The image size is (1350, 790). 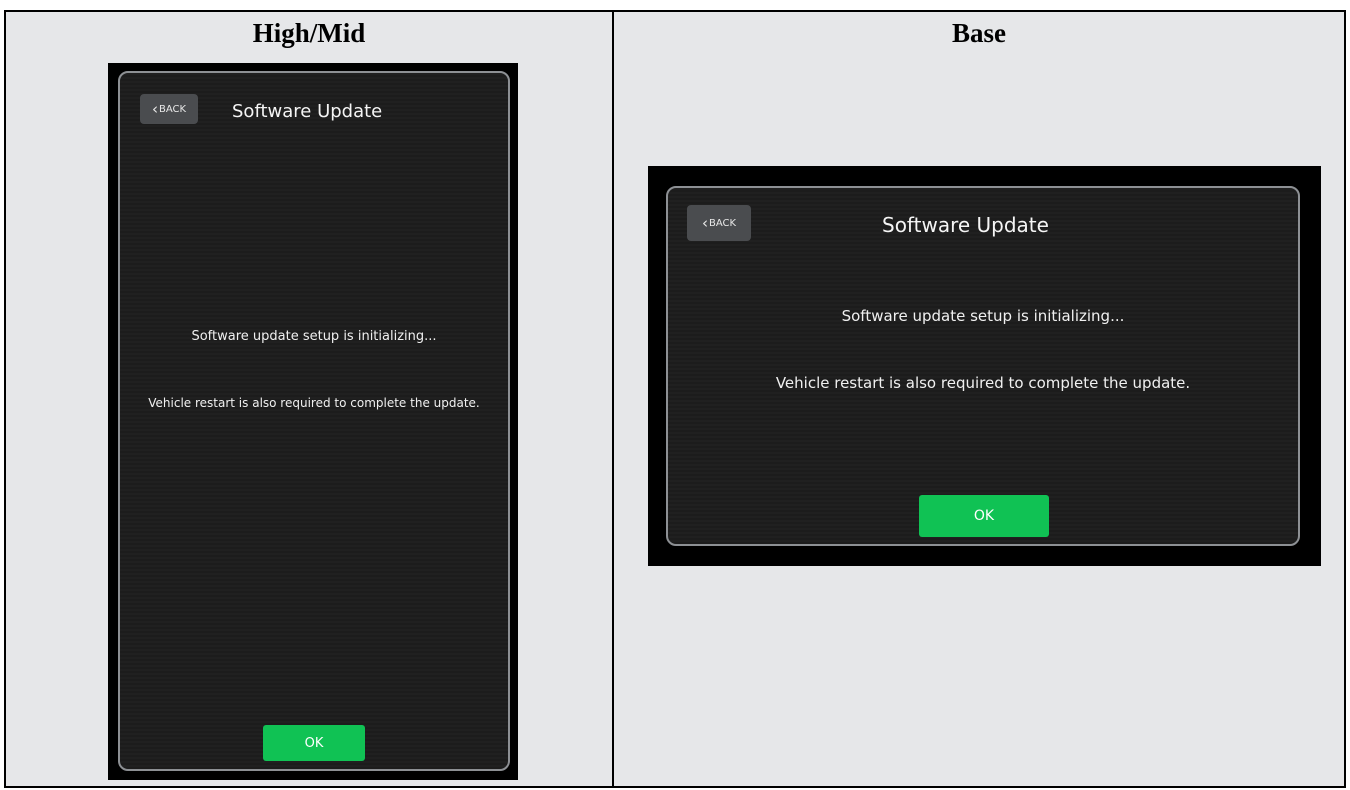 What do you see at coordinates (979, 33) in the screenshot?
I see `base-heading: Base` at bounding box center [979, 33].